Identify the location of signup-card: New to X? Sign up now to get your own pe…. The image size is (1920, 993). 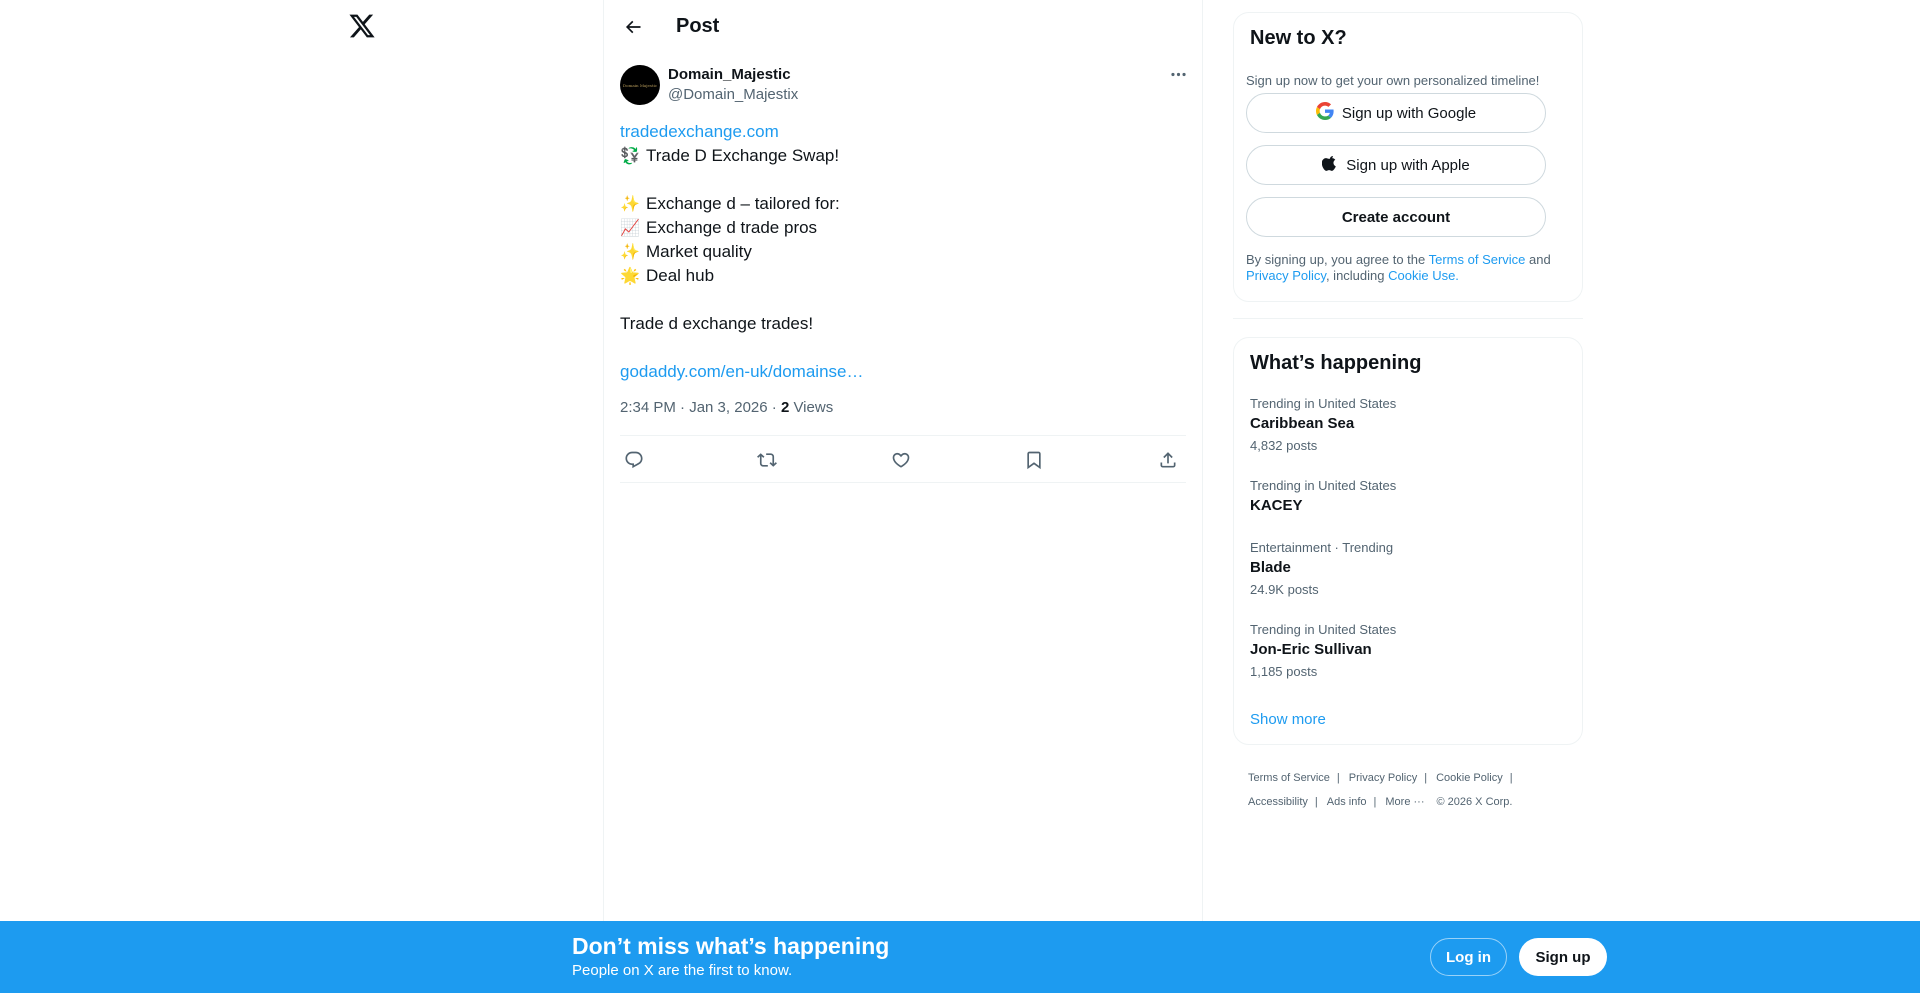
(1408, 157).